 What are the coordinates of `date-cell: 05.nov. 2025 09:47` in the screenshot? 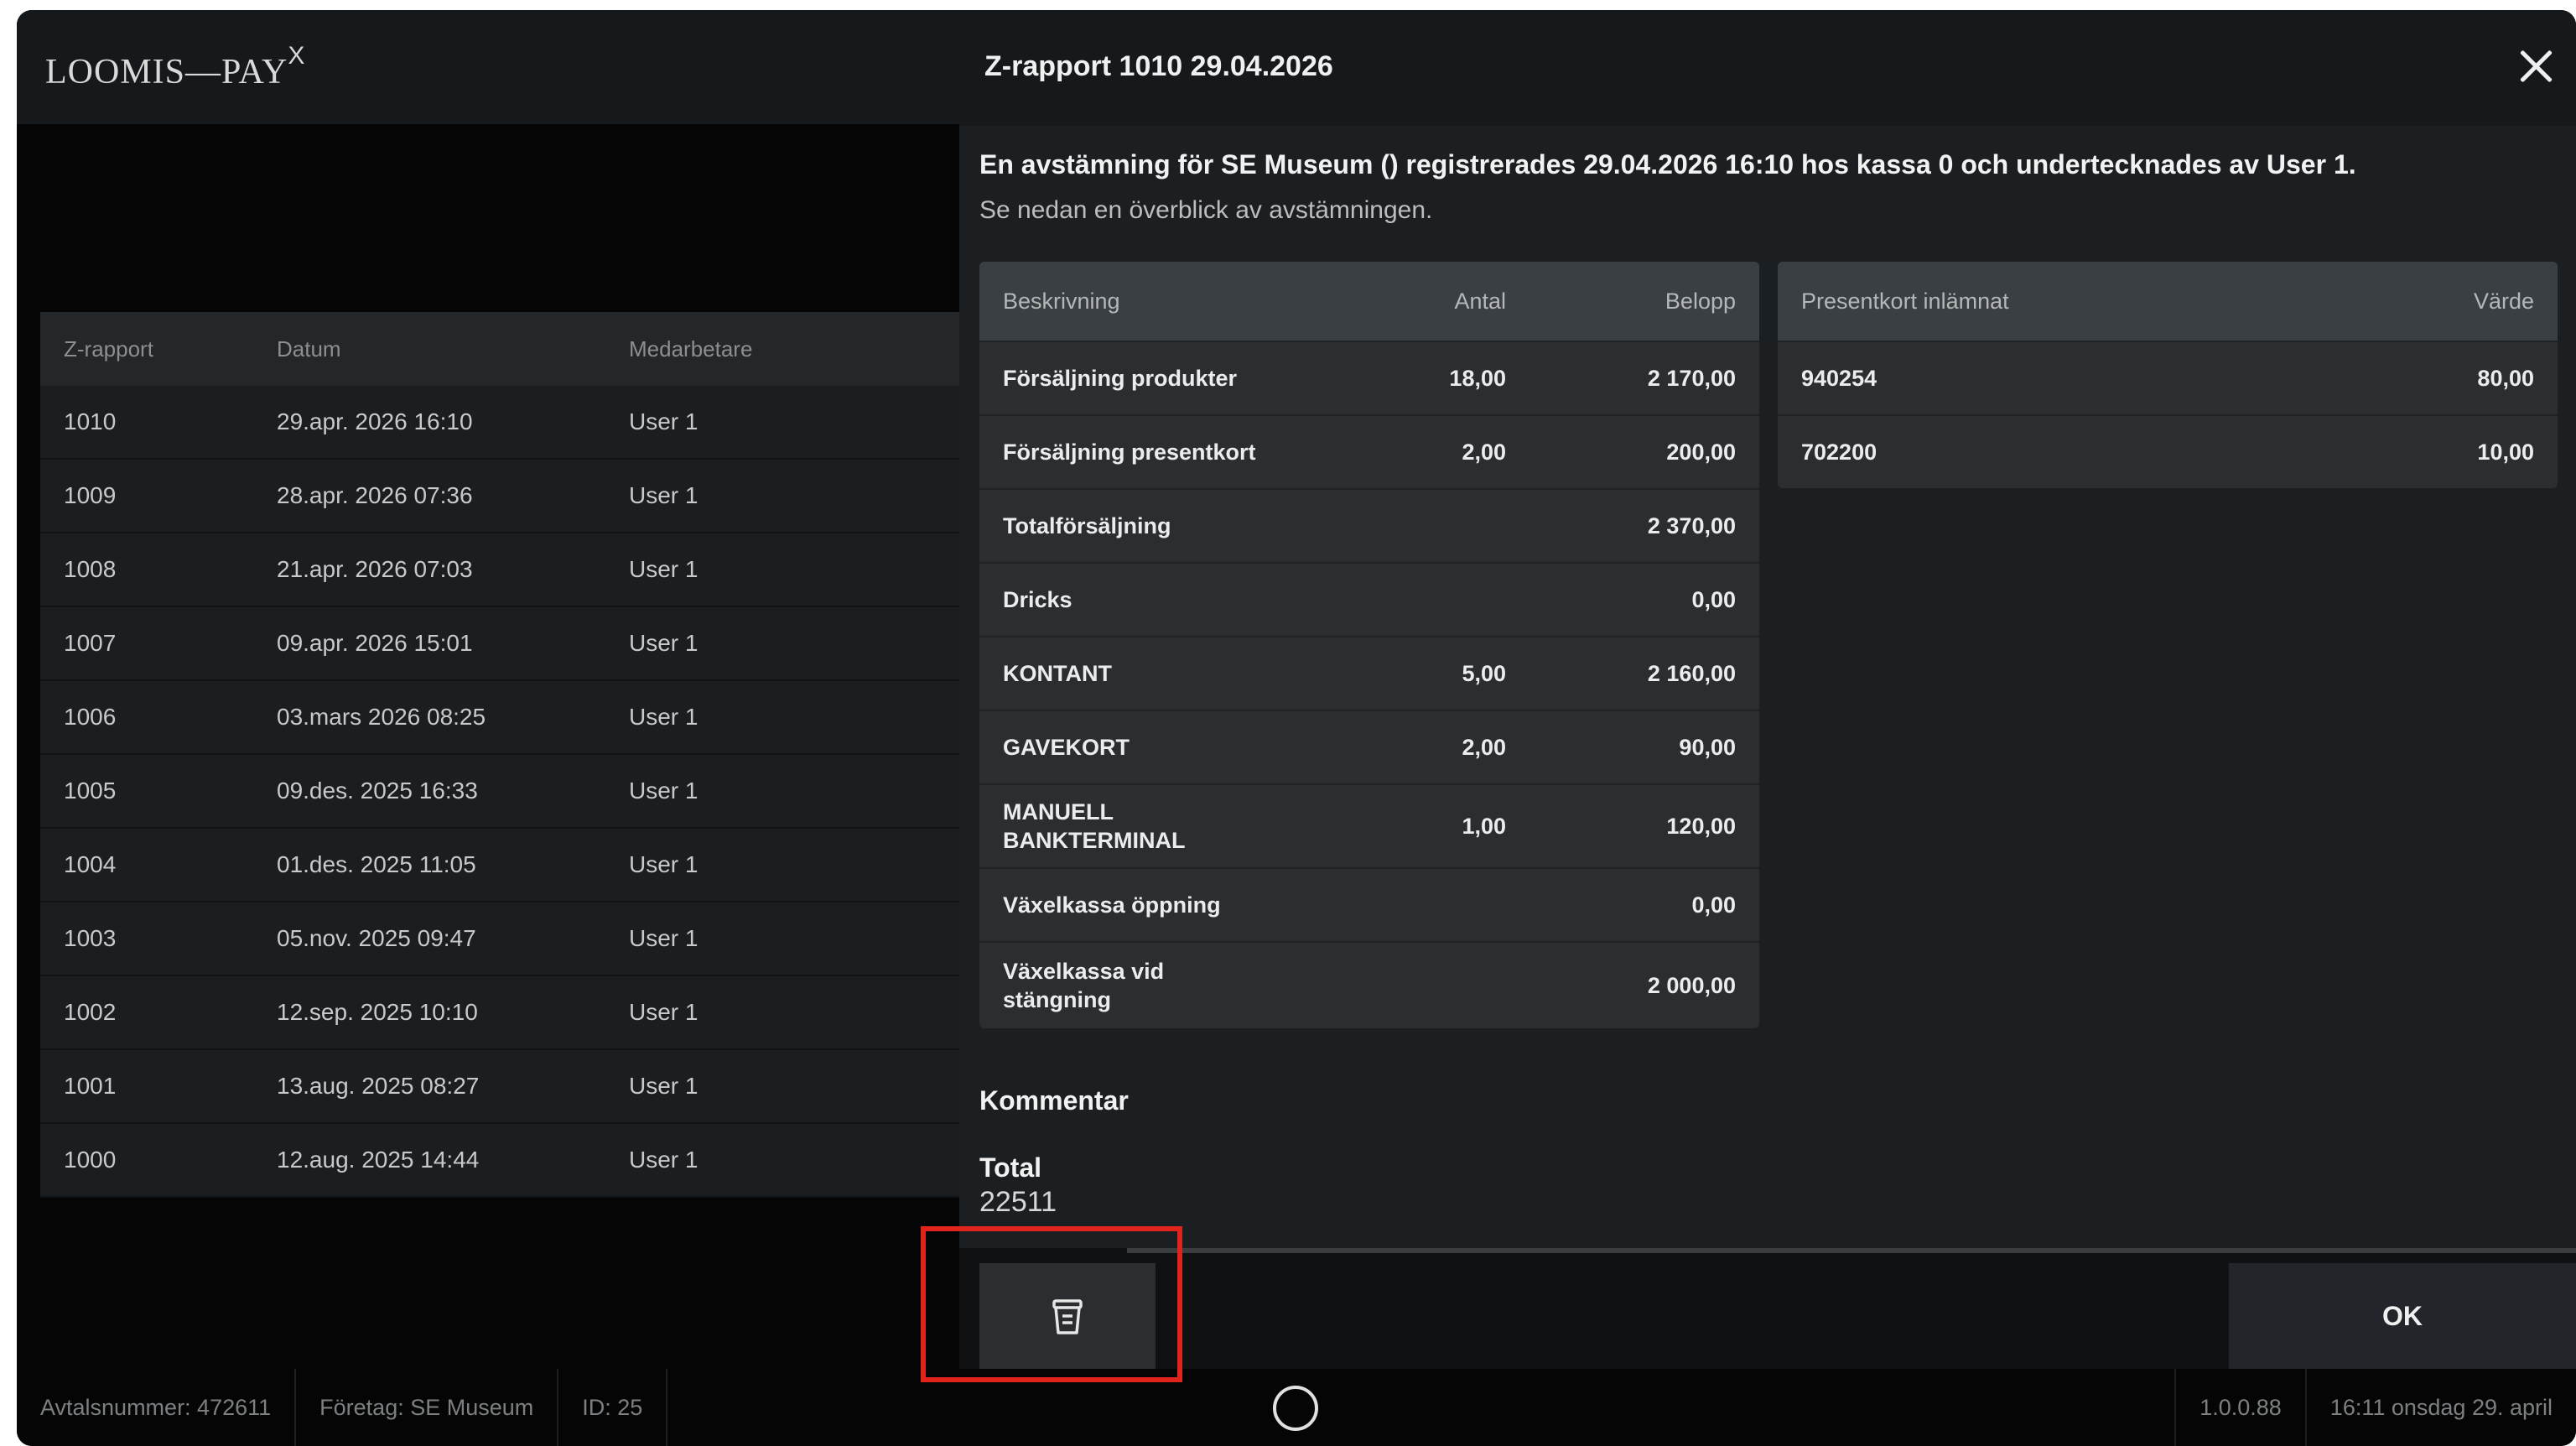 It's located at (376, 938).